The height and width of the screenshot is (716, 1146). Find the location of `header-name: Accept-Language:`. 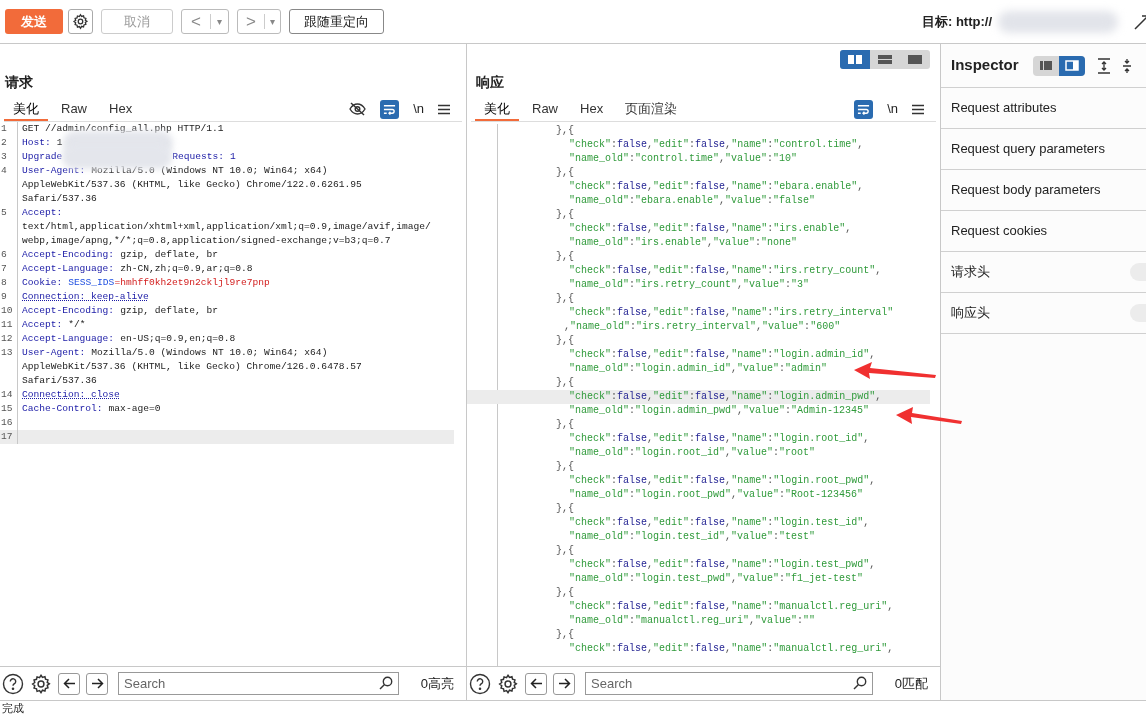

header-name: Accept-Language: is located at coordinates (68, 269).